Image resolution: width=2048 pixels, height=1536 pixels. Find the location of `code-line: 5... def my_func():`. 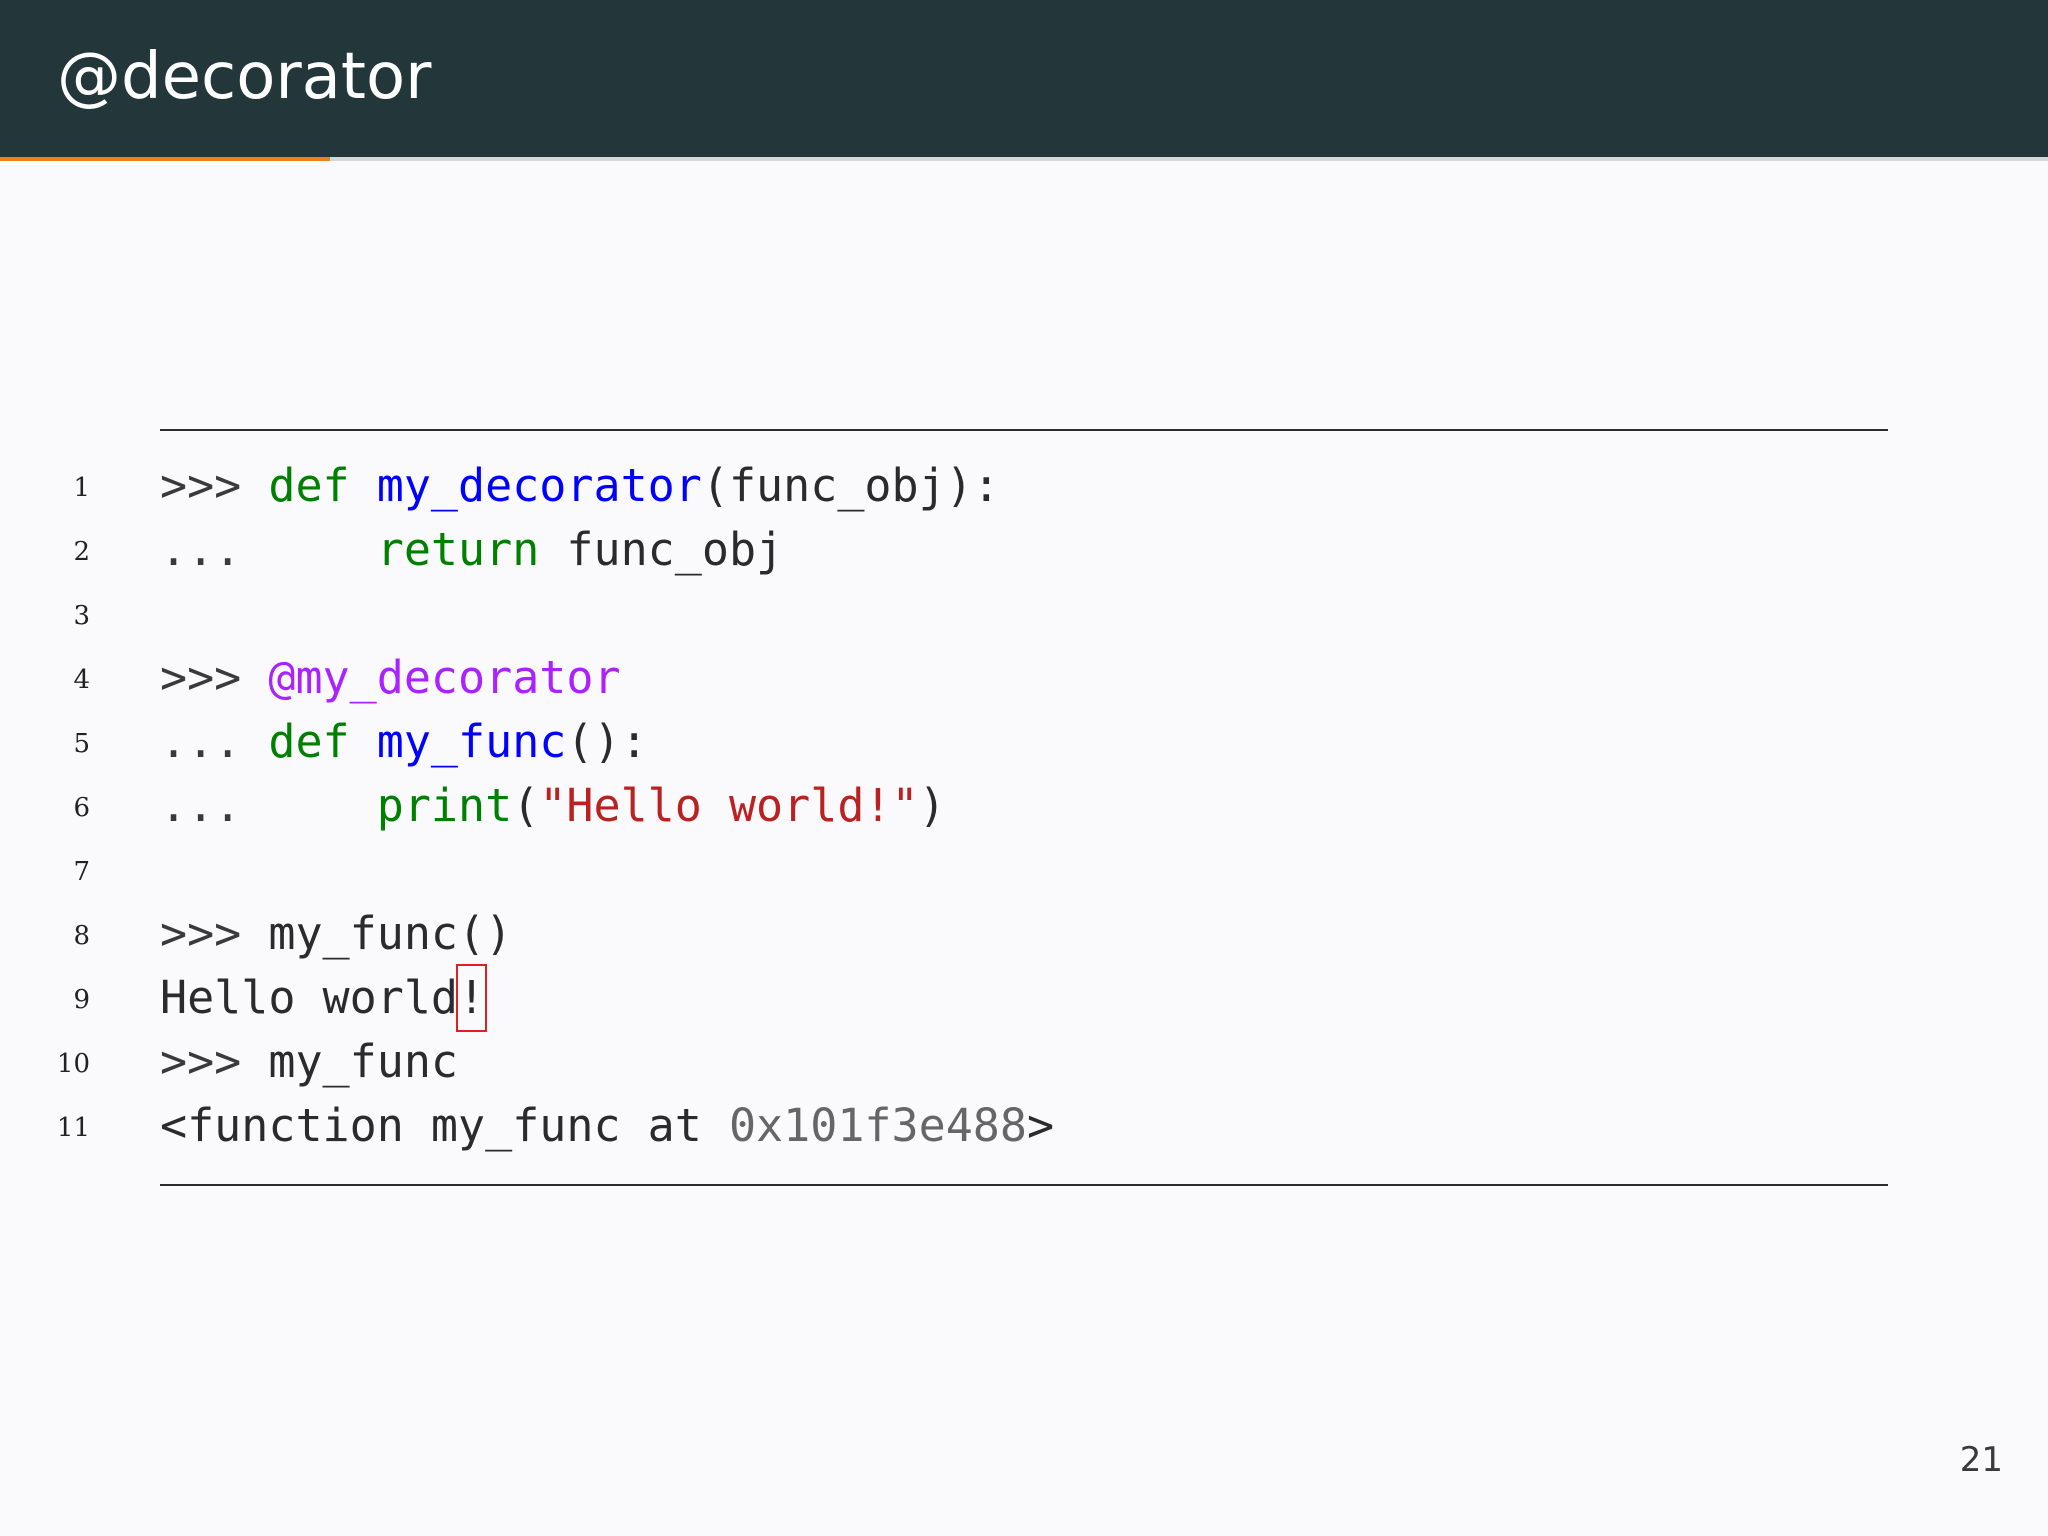

code-line: 5... def my_func(): is located at coordinates (1024, 742).